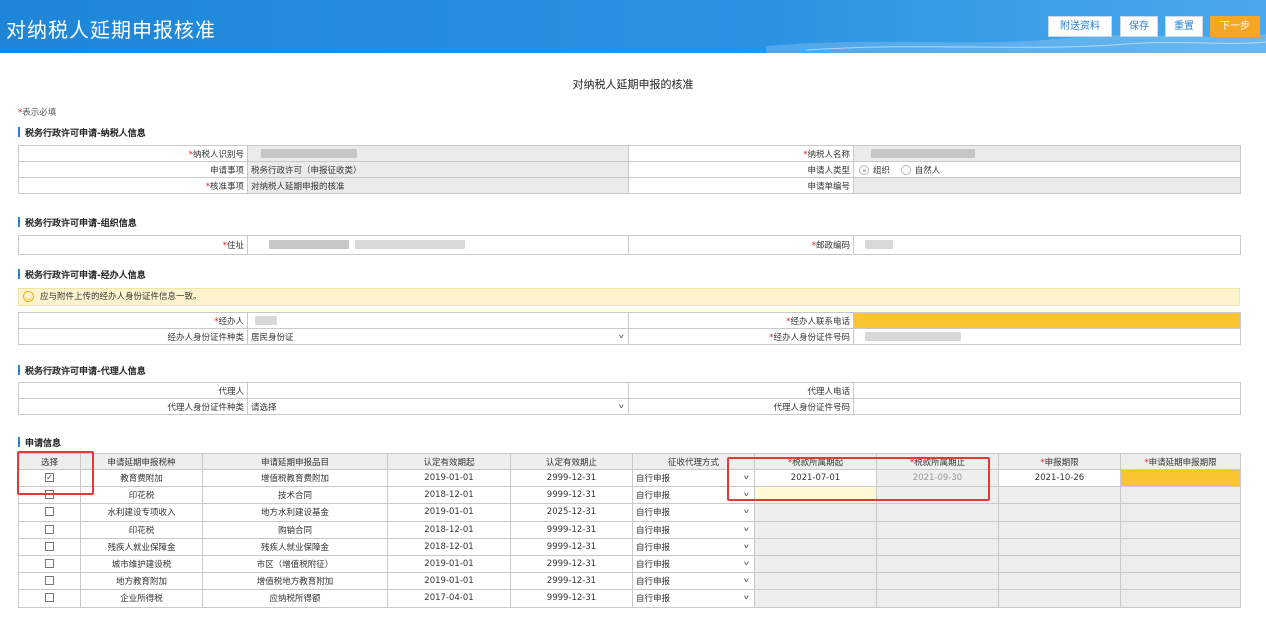 The height and width of the screenshot is (620, 1266). I want to click on matter-label: 申请事项, so click(133, 169).